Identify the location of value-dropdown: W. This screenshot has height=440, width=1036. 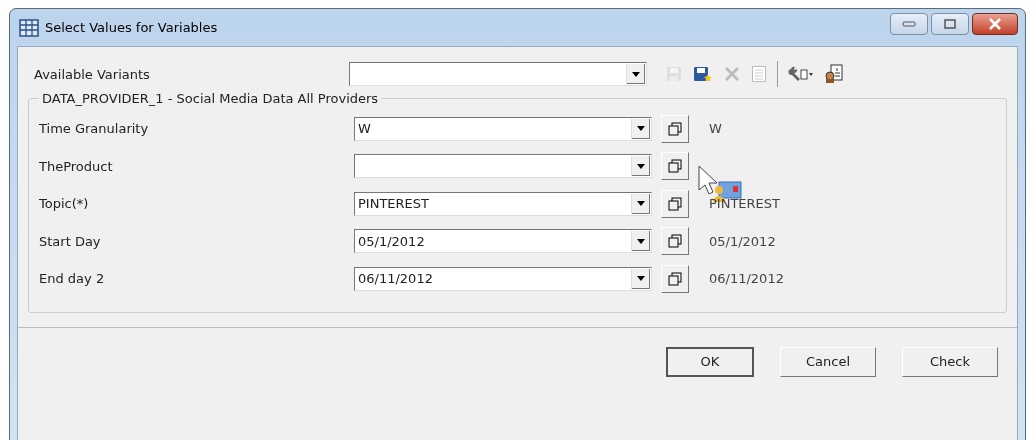
(503, 128).